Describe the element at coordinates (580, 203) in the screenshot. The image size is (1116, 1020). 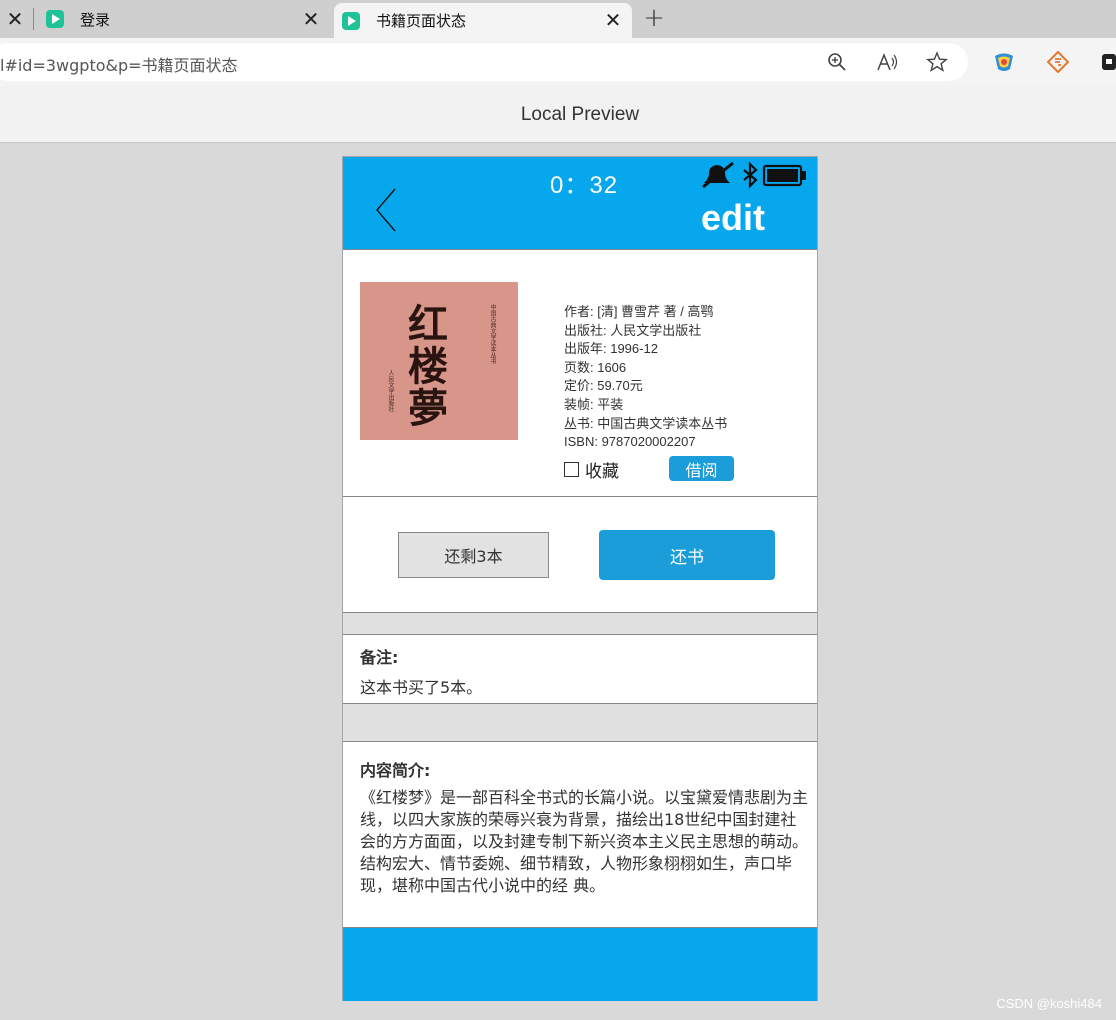
I see `app-header: 0：32 edit` at that location.